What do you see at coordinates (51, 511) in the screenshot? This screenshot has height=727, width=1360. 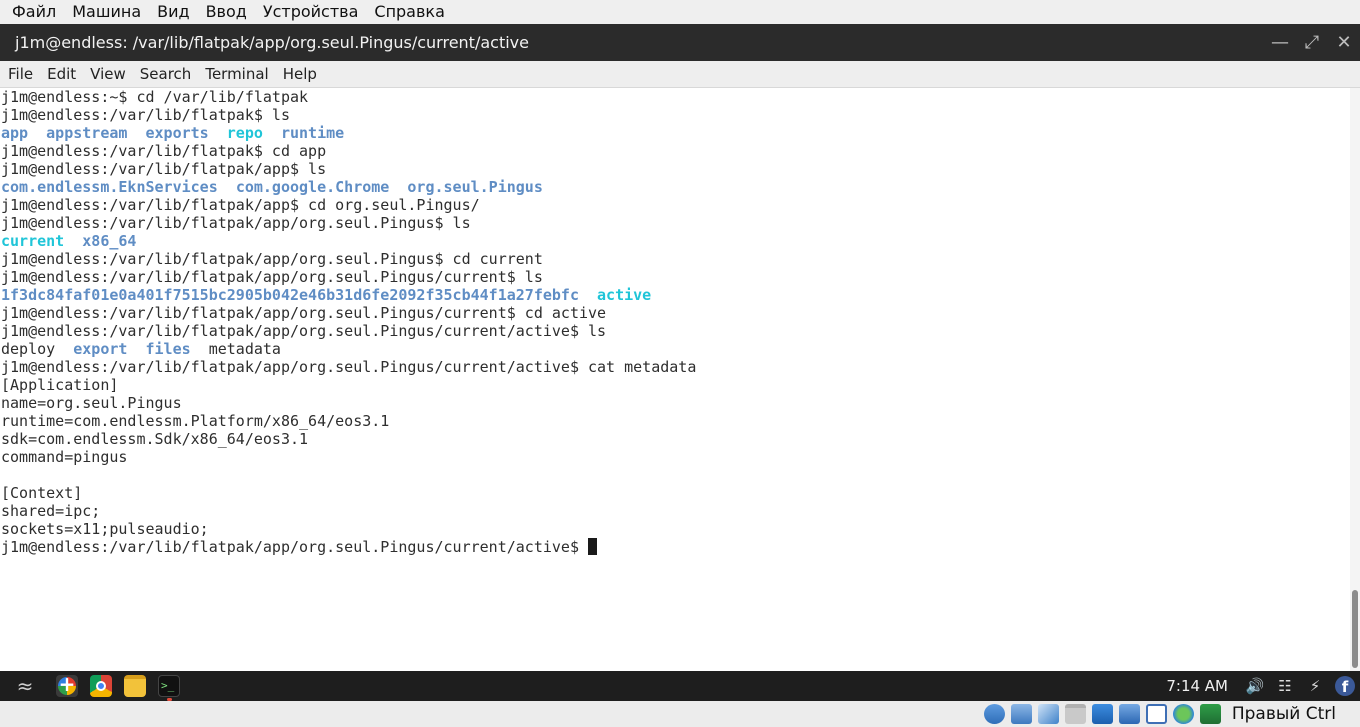 I see `terminal-segment: shared=ipc;` at bounding box center [51, 511].